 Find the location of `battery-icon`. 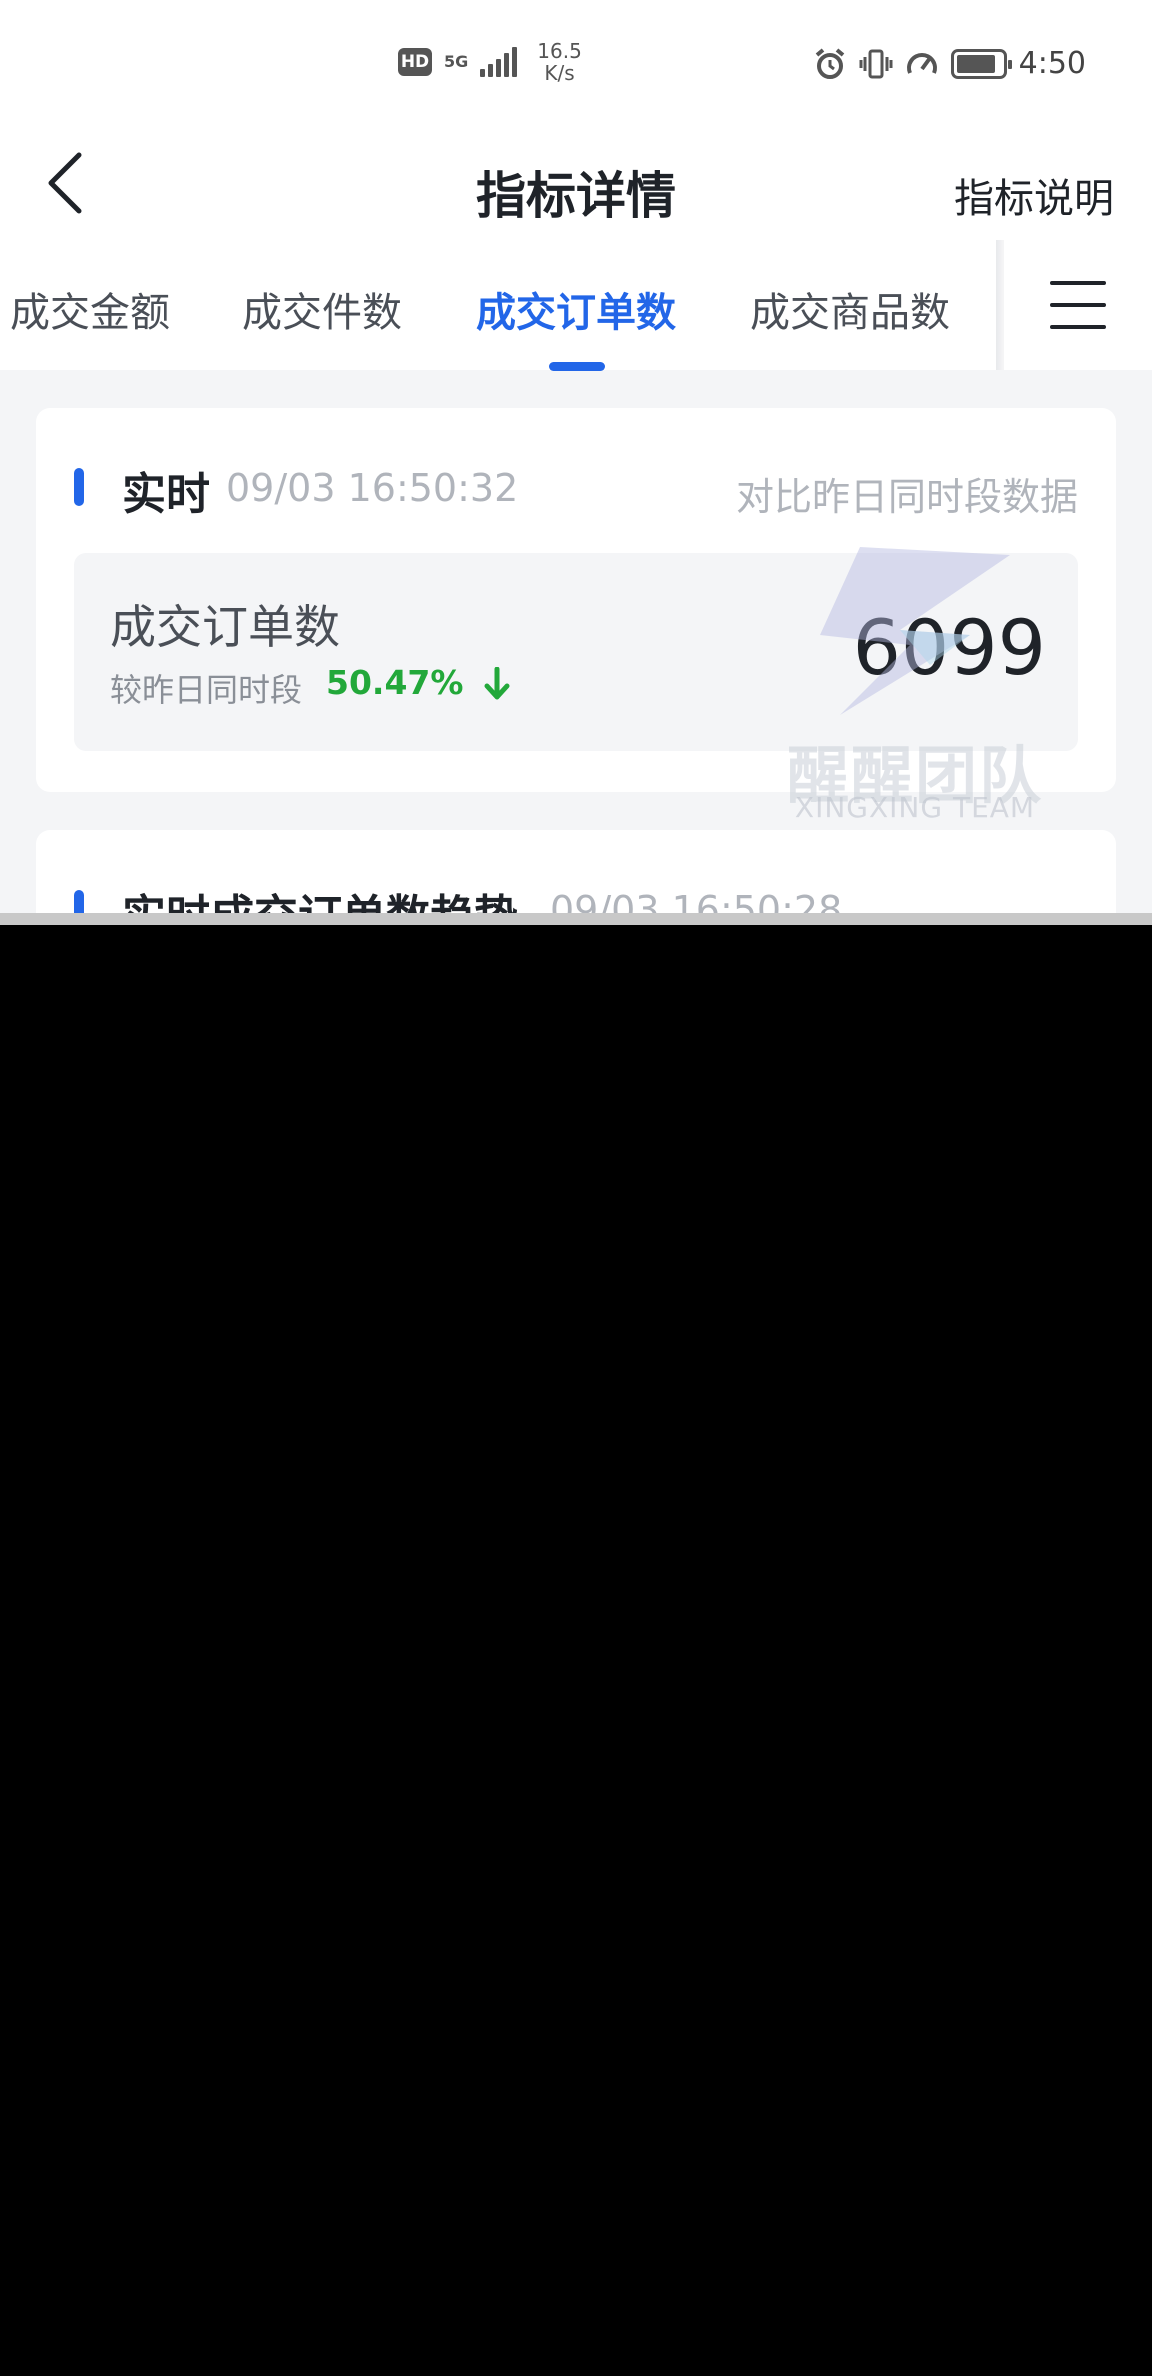

battery-icon is located at coordinates (981, 63).